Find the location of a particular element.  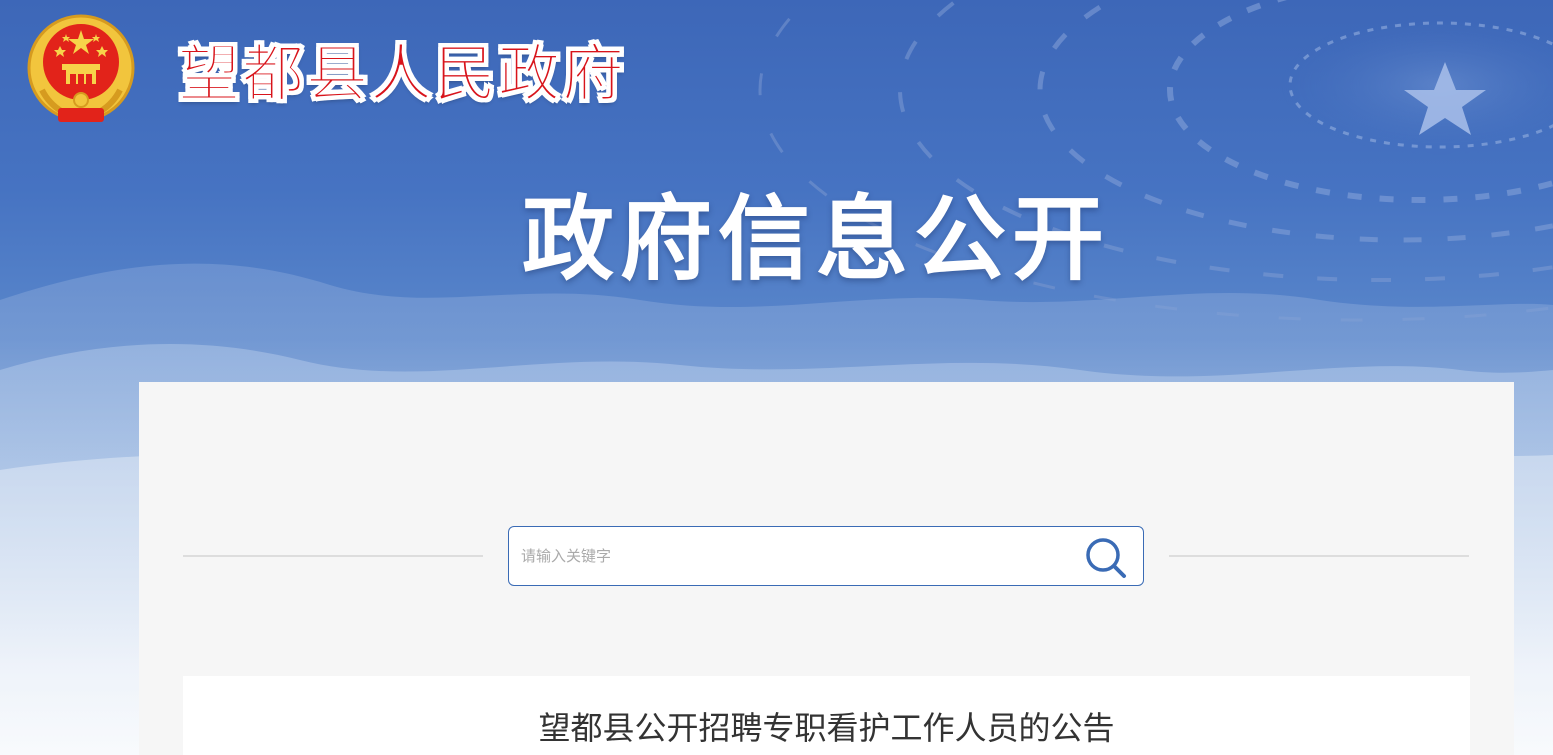

banner-title: 政府信息公开 is located at coordinates (816, 239).